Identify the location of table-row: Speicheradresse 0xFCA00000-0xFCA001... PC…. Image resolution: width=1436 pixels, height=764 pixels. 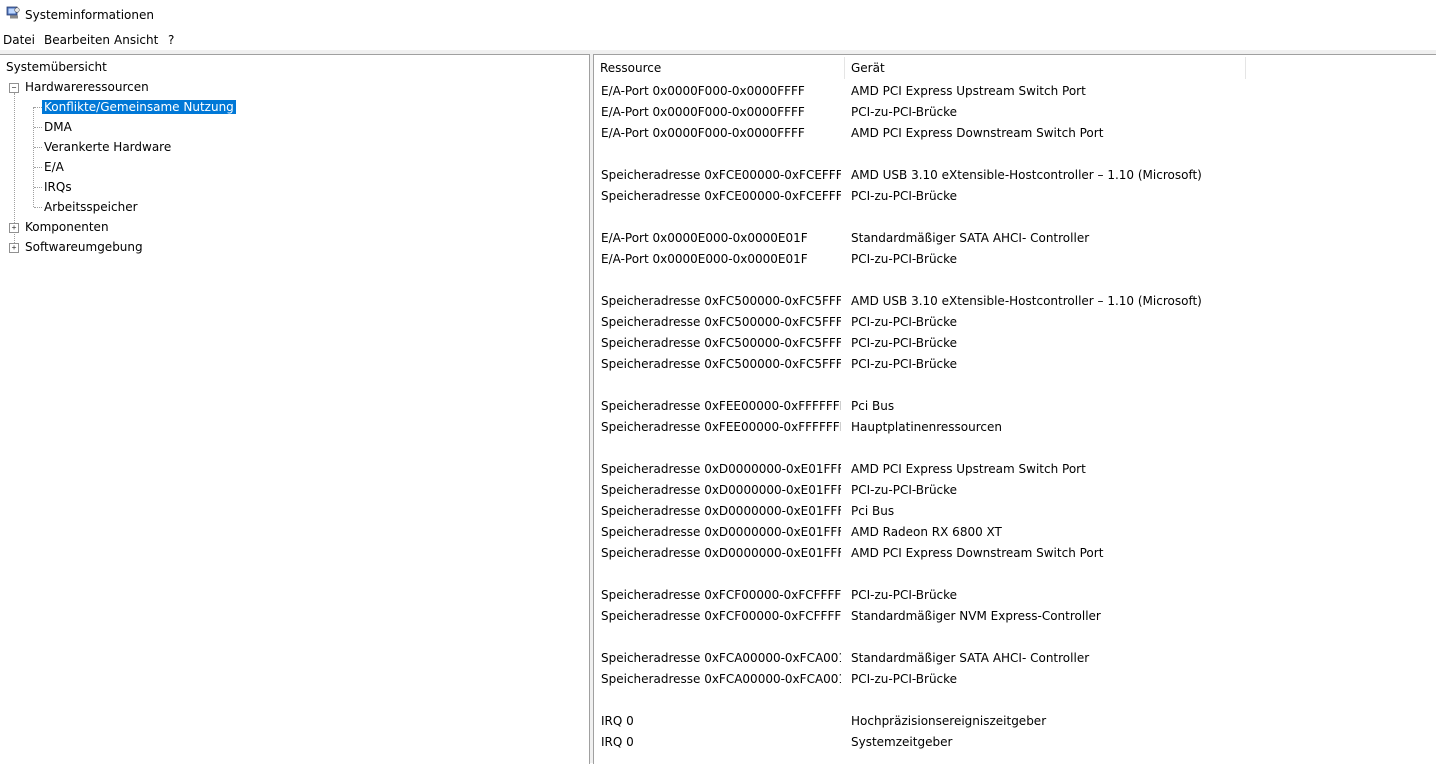
(1015, 679).